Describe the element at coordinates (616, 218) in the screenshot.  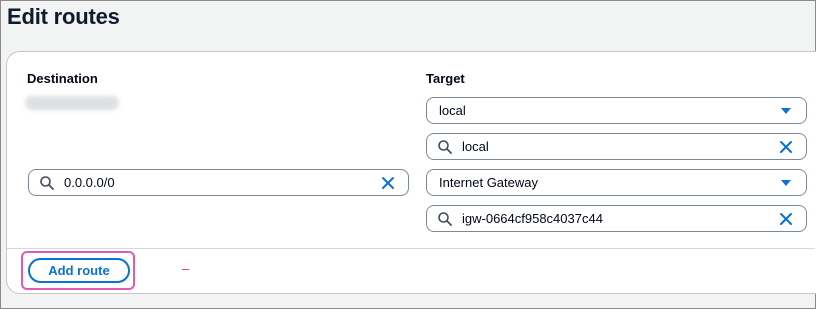
I see `route-2-target-id-field: igw-0664cf958c4037c44` at that location.